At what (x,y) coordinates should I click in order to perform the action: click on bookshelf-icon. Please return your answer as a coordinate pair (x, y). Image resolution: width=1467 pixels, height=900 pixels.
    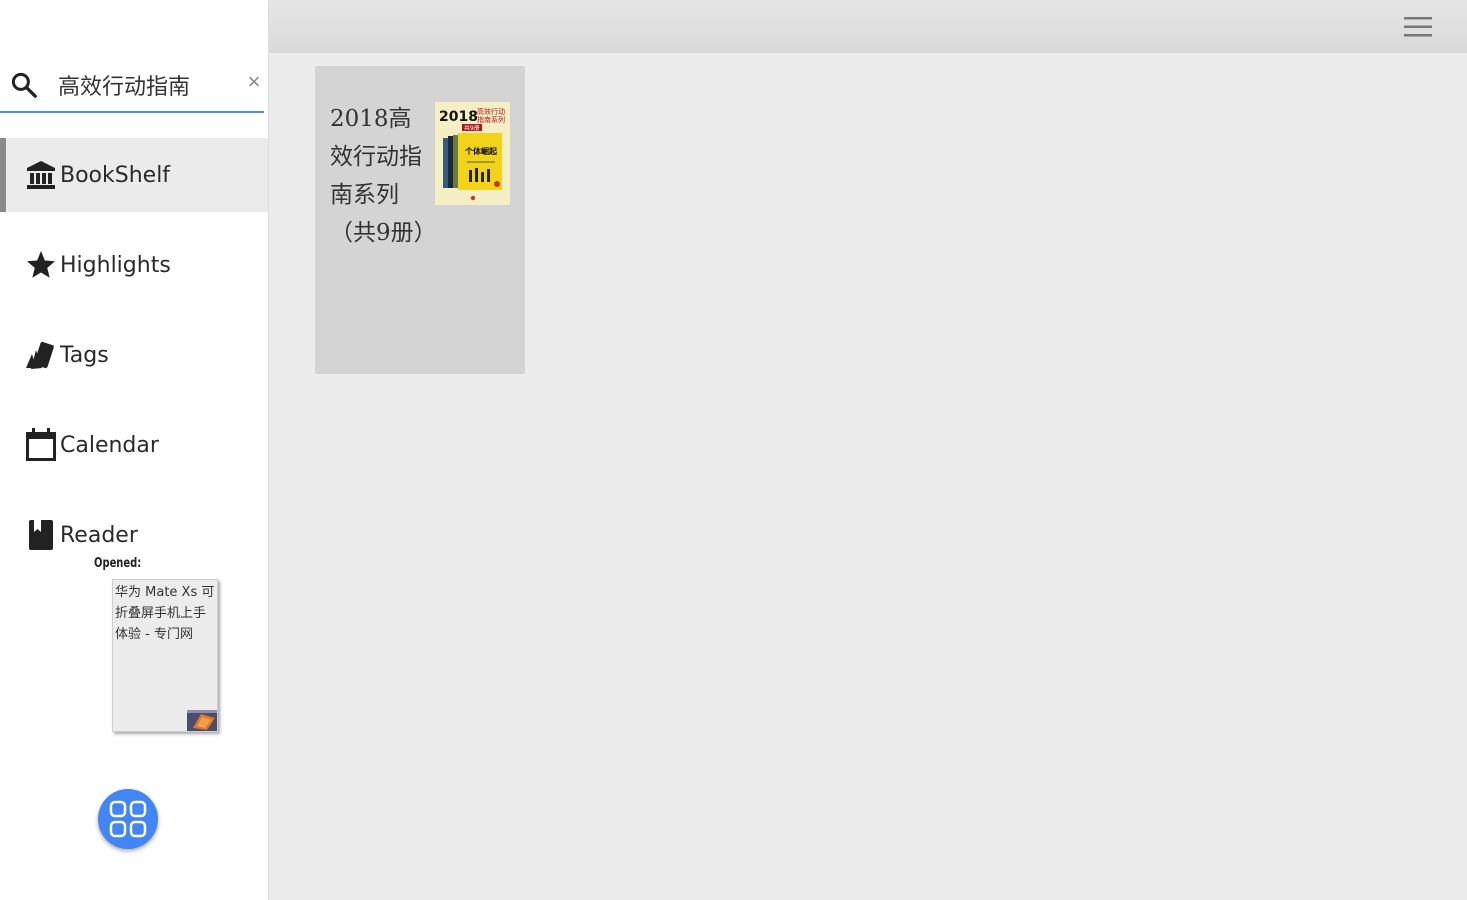
    Looking at the image, I should click on (41, 175).